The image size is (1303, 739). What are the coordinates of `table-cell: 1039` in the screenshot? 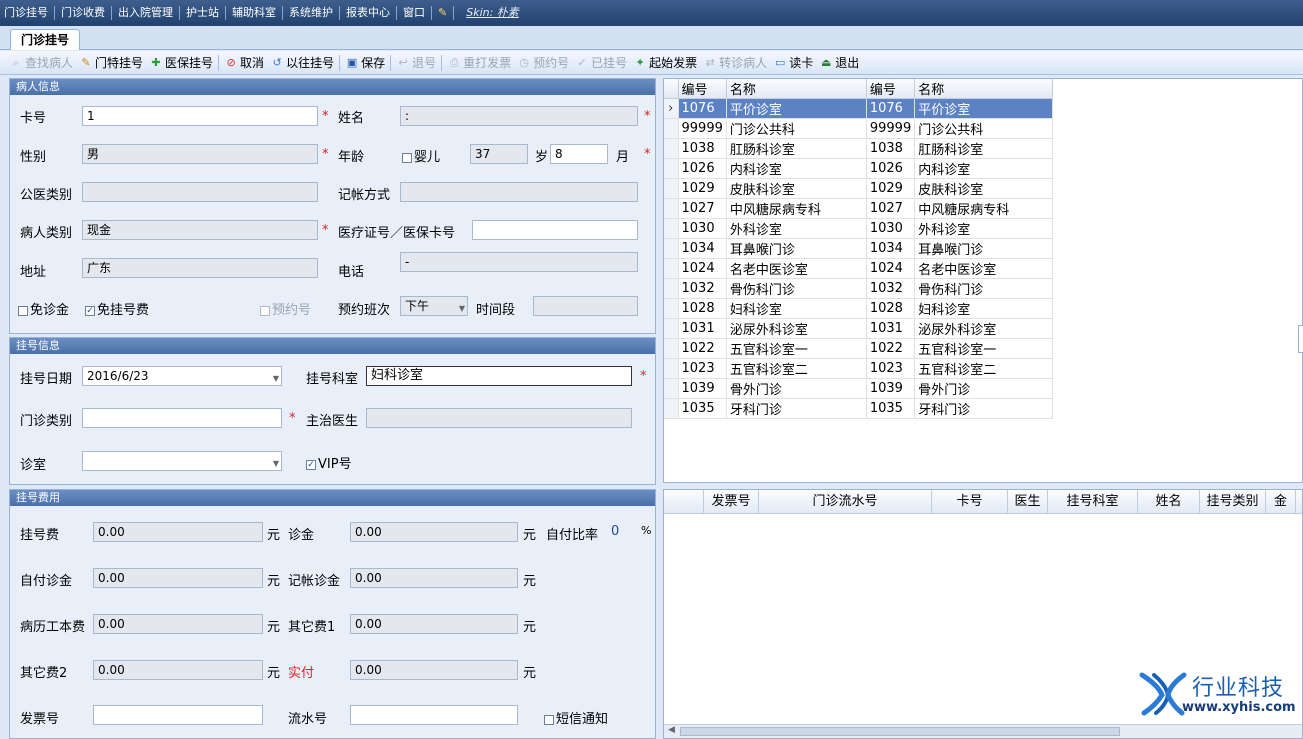 It's located at (891, 388).